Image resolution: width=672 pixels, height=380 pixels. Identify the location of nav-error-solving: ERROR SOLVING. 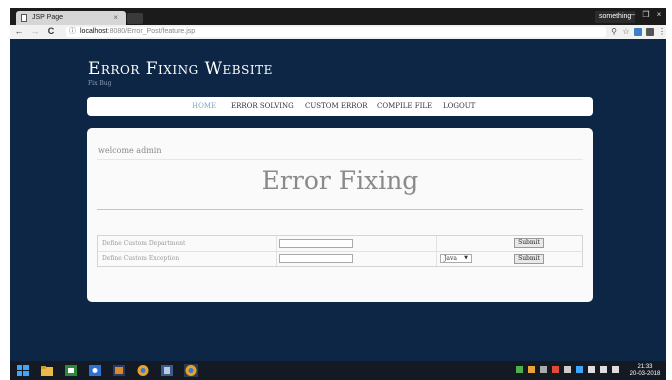
(262, 106).